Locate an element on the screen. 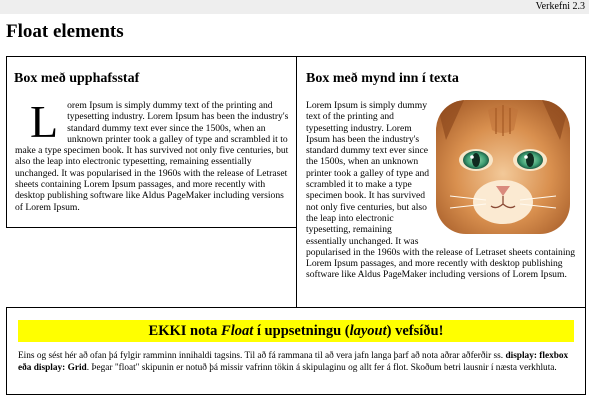 The width and height of the screenshot is (589, 403). banner-layout-word: layout is located at coordinates (368, 331).